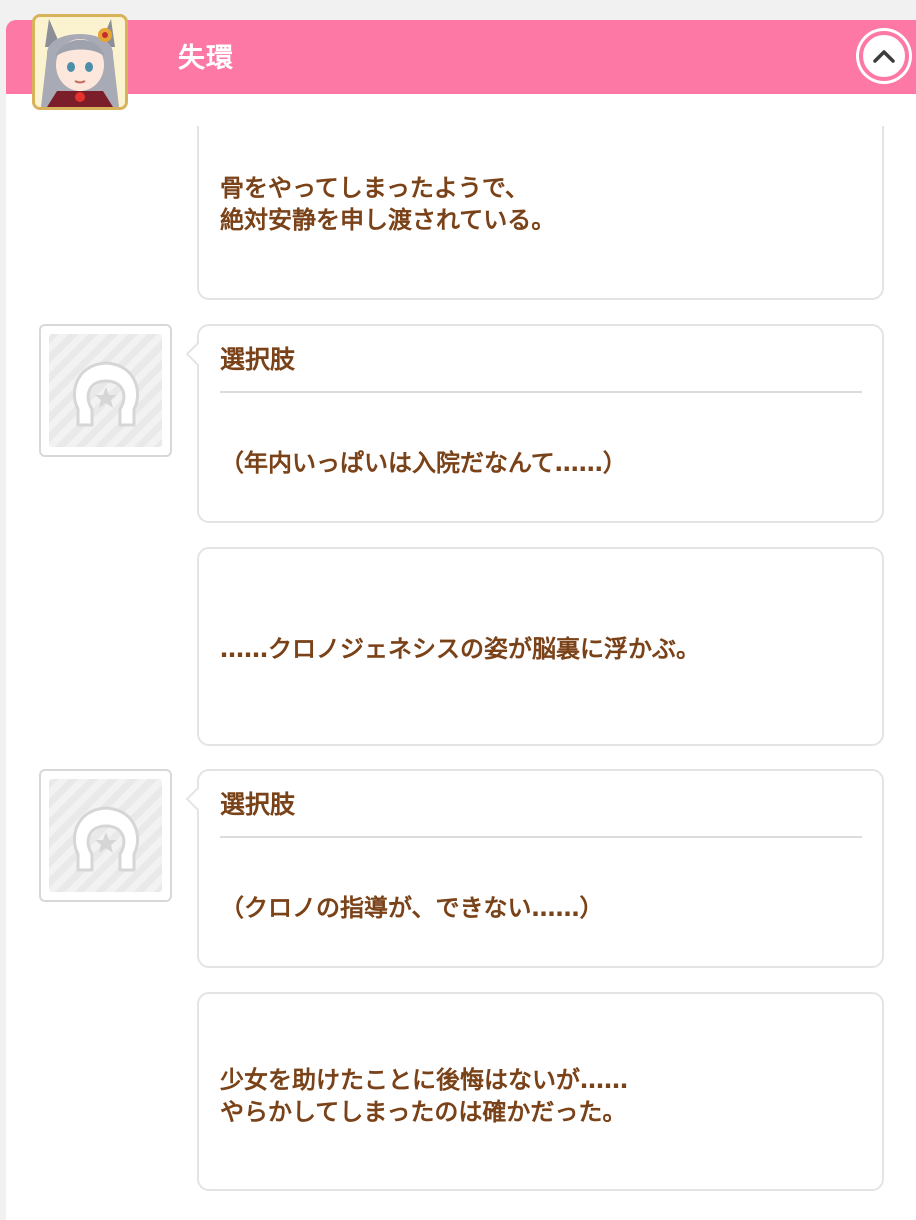 The width and height of the screenshot is (916, 1220). I want to click on choice-text: （年内いっぱいは入院だなんて……）, so click(423, 463).